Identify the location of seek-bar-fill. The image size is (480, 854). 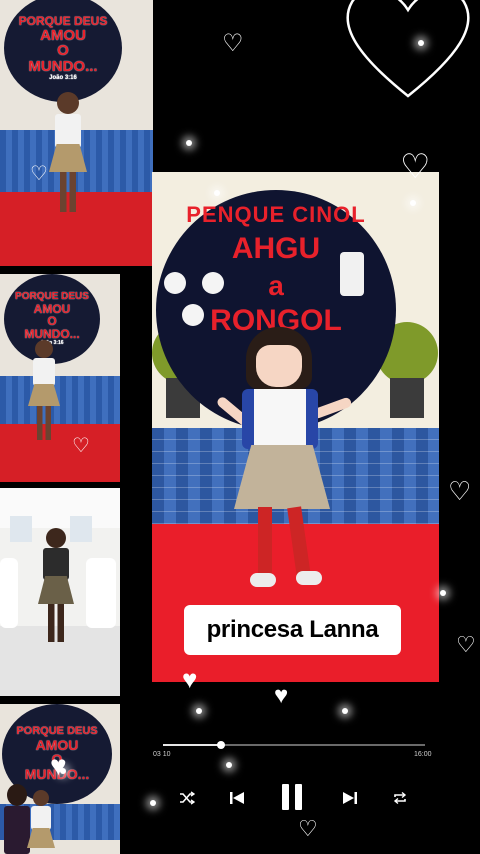
(192, 745).